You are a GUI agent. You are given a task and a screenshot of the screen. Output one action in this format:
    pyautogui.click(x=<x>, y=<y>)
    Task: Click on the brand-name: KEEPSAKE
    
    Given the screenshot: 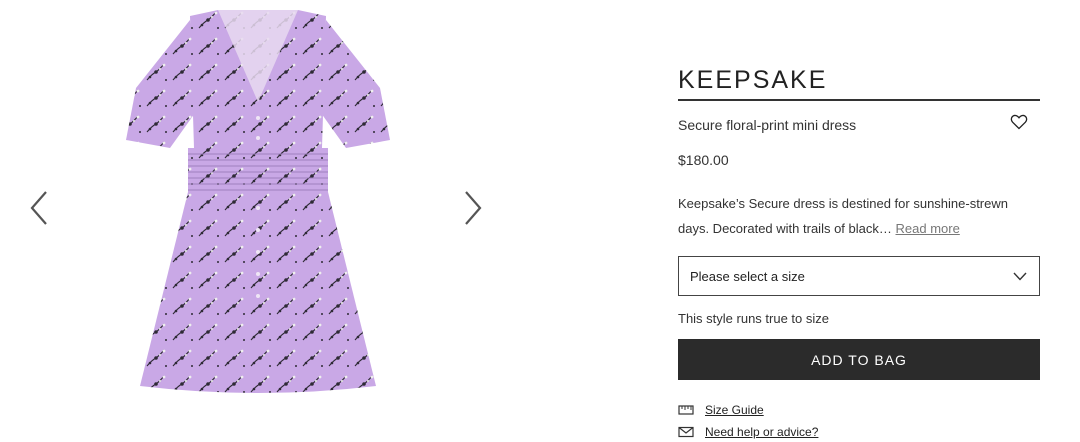 What is the action you would take?
    pyautogui.click(x=752, y=80)
    